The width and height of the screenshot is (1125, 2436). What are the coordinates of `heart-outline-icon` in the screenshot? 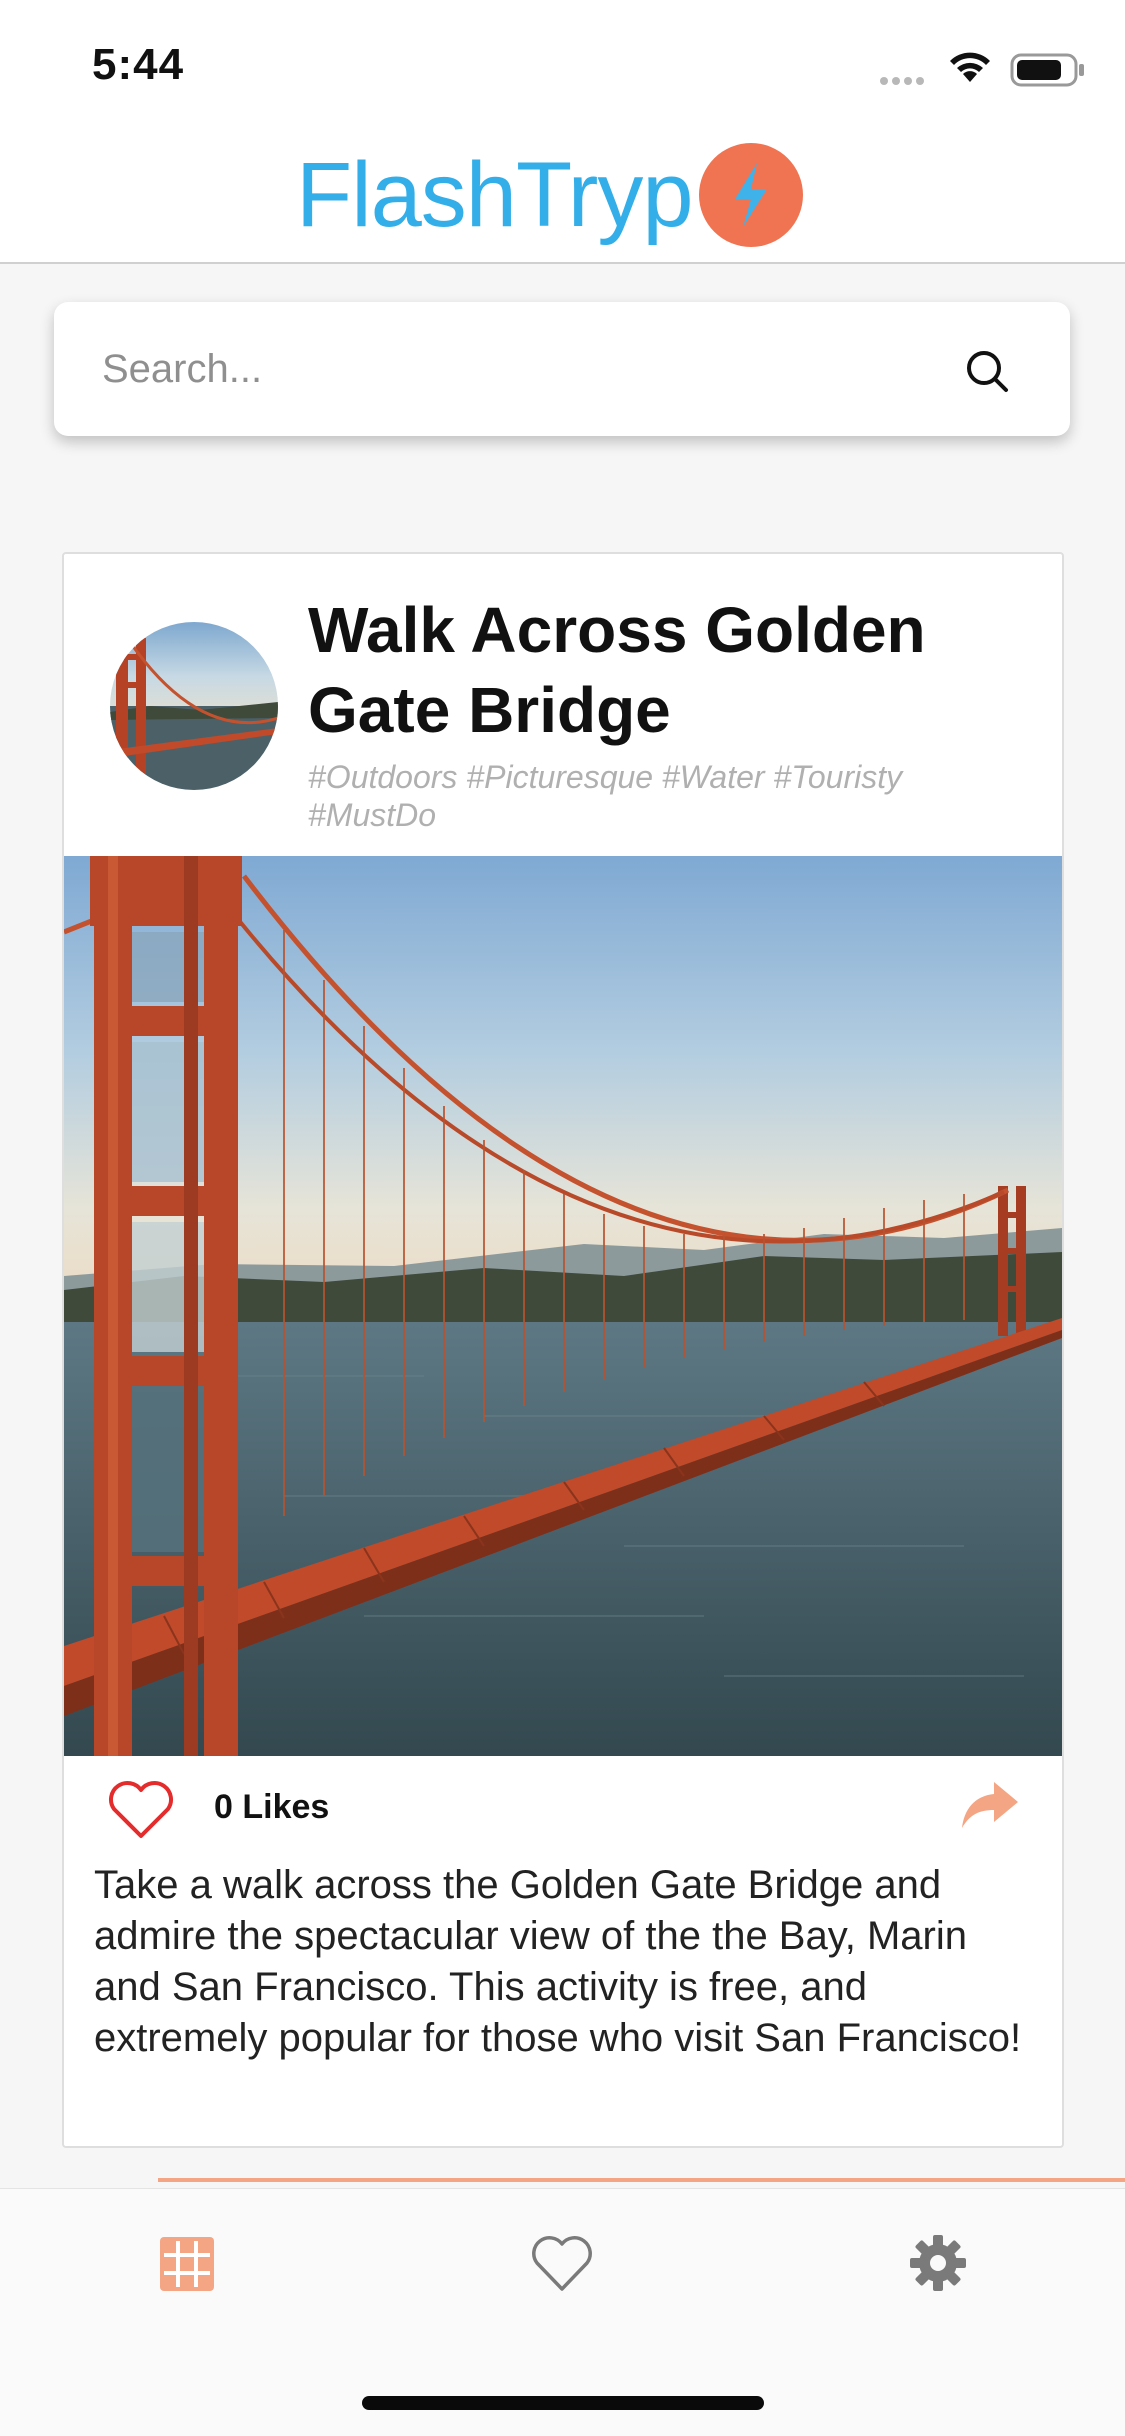 It's located at (141, 1810).